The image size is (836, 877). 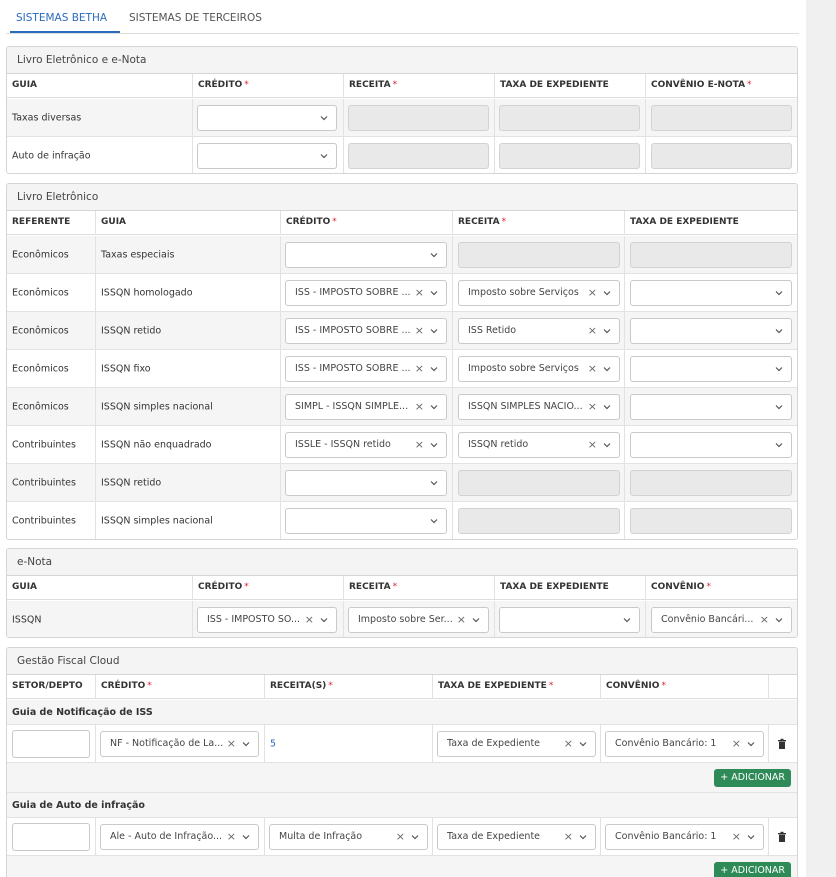 I want to click on receitas-select: Multa de Infração ×, so click(x=348, y=836).